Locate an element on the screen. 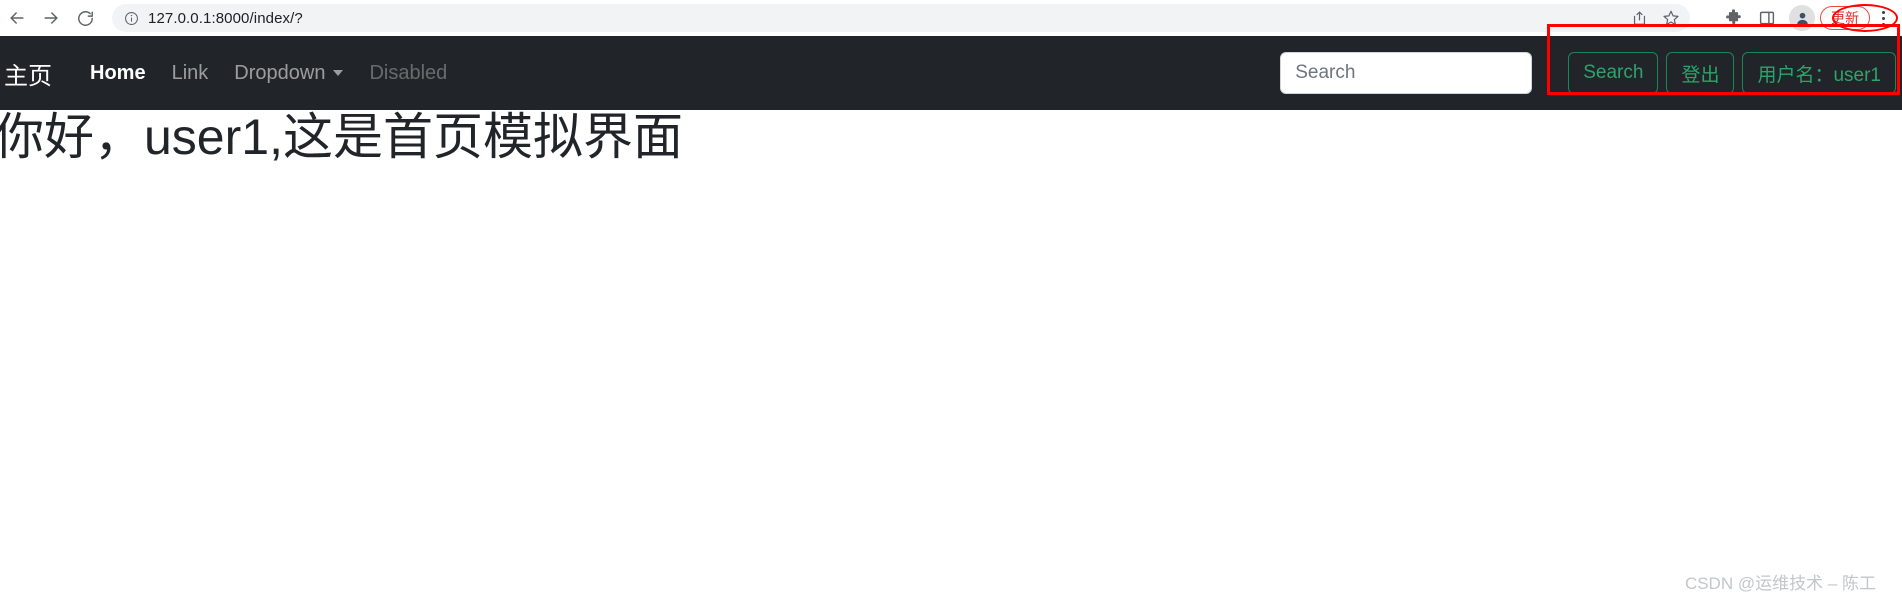 The height and width of the screenshot is (610, 1902). profile-avatar-icon is located at coordinates (1802, 18).